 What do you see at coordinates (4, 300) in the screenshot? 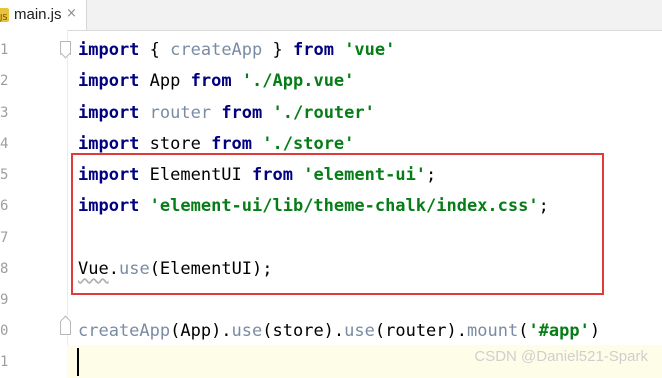
I see `line-number: 9` at bounding box center [4, 300].